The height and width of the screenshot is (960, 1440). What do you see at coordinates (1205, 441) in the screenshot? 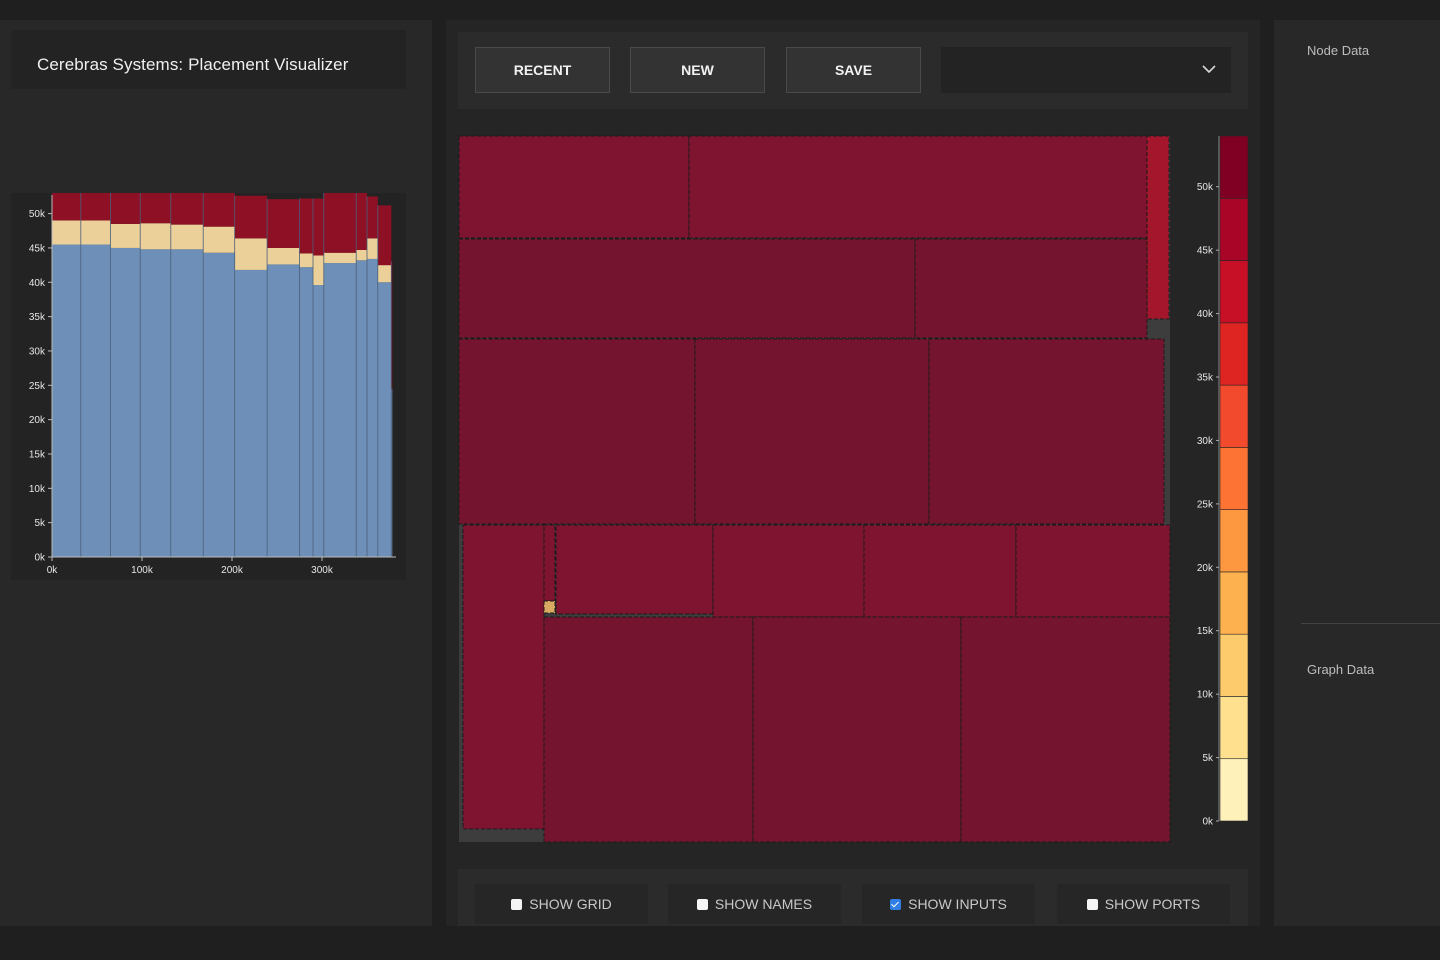
I see `color-scale-tick-label: 30k` at bounding box center [1205, 441].